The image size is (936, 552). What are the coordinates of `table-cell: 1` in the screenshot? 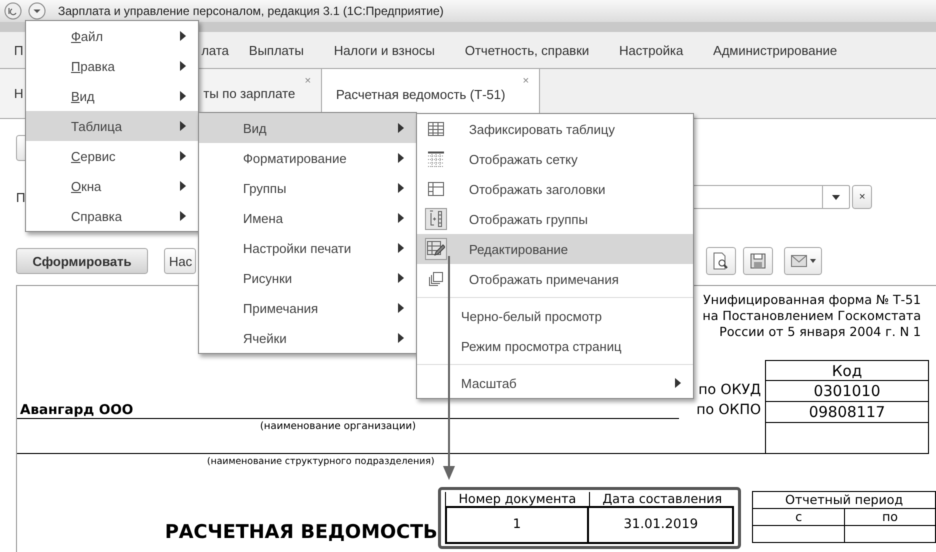 It's located at (517, 526).